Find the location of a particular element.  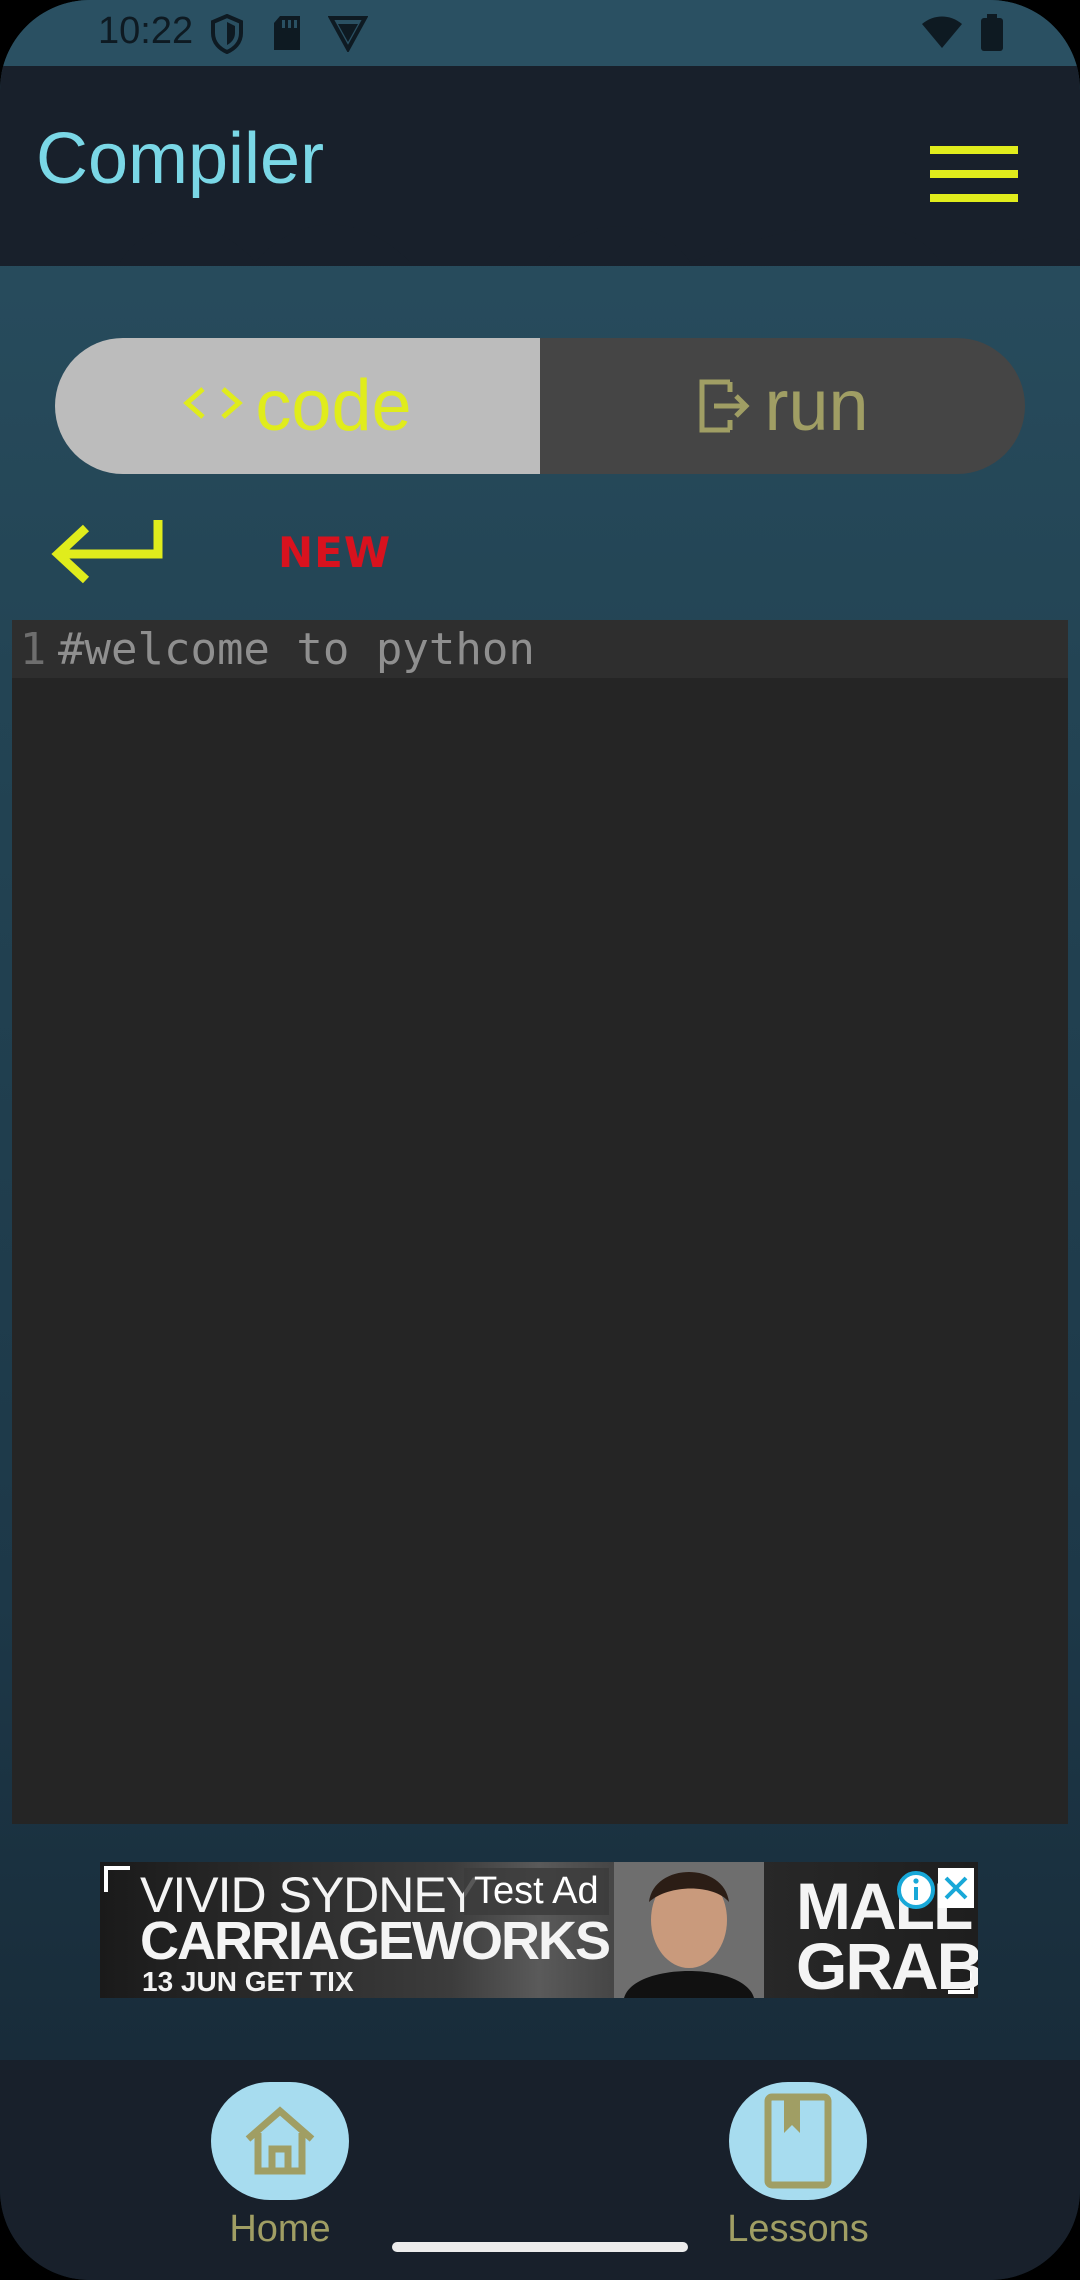

nav-home: Home is located at coordinates (280, 2166).